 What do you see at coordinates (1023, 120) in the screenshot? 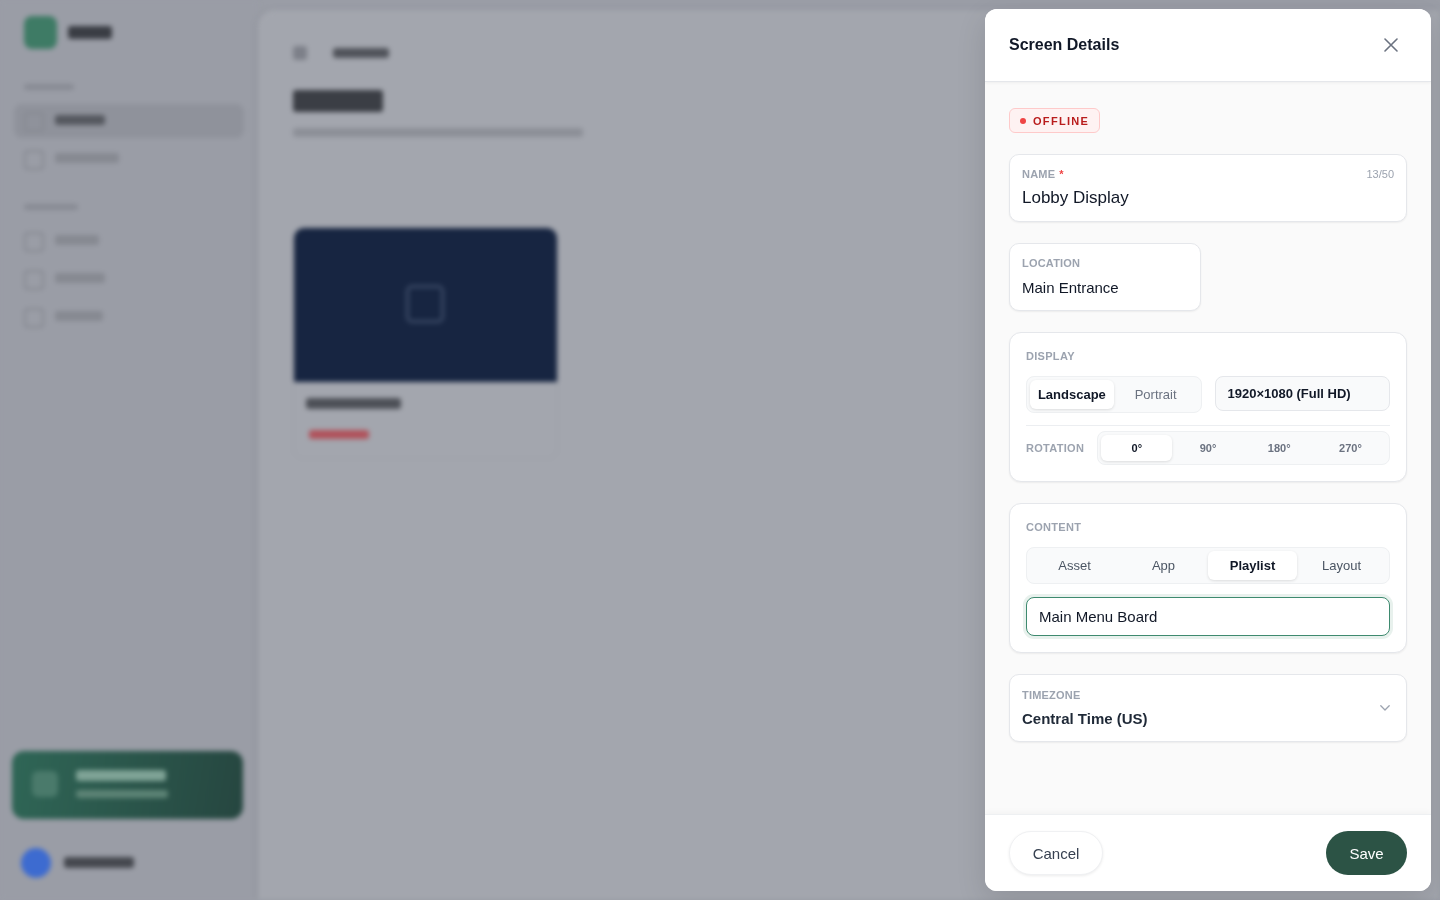
I see `status-dot-icon` at bounding box center [1023, 120].